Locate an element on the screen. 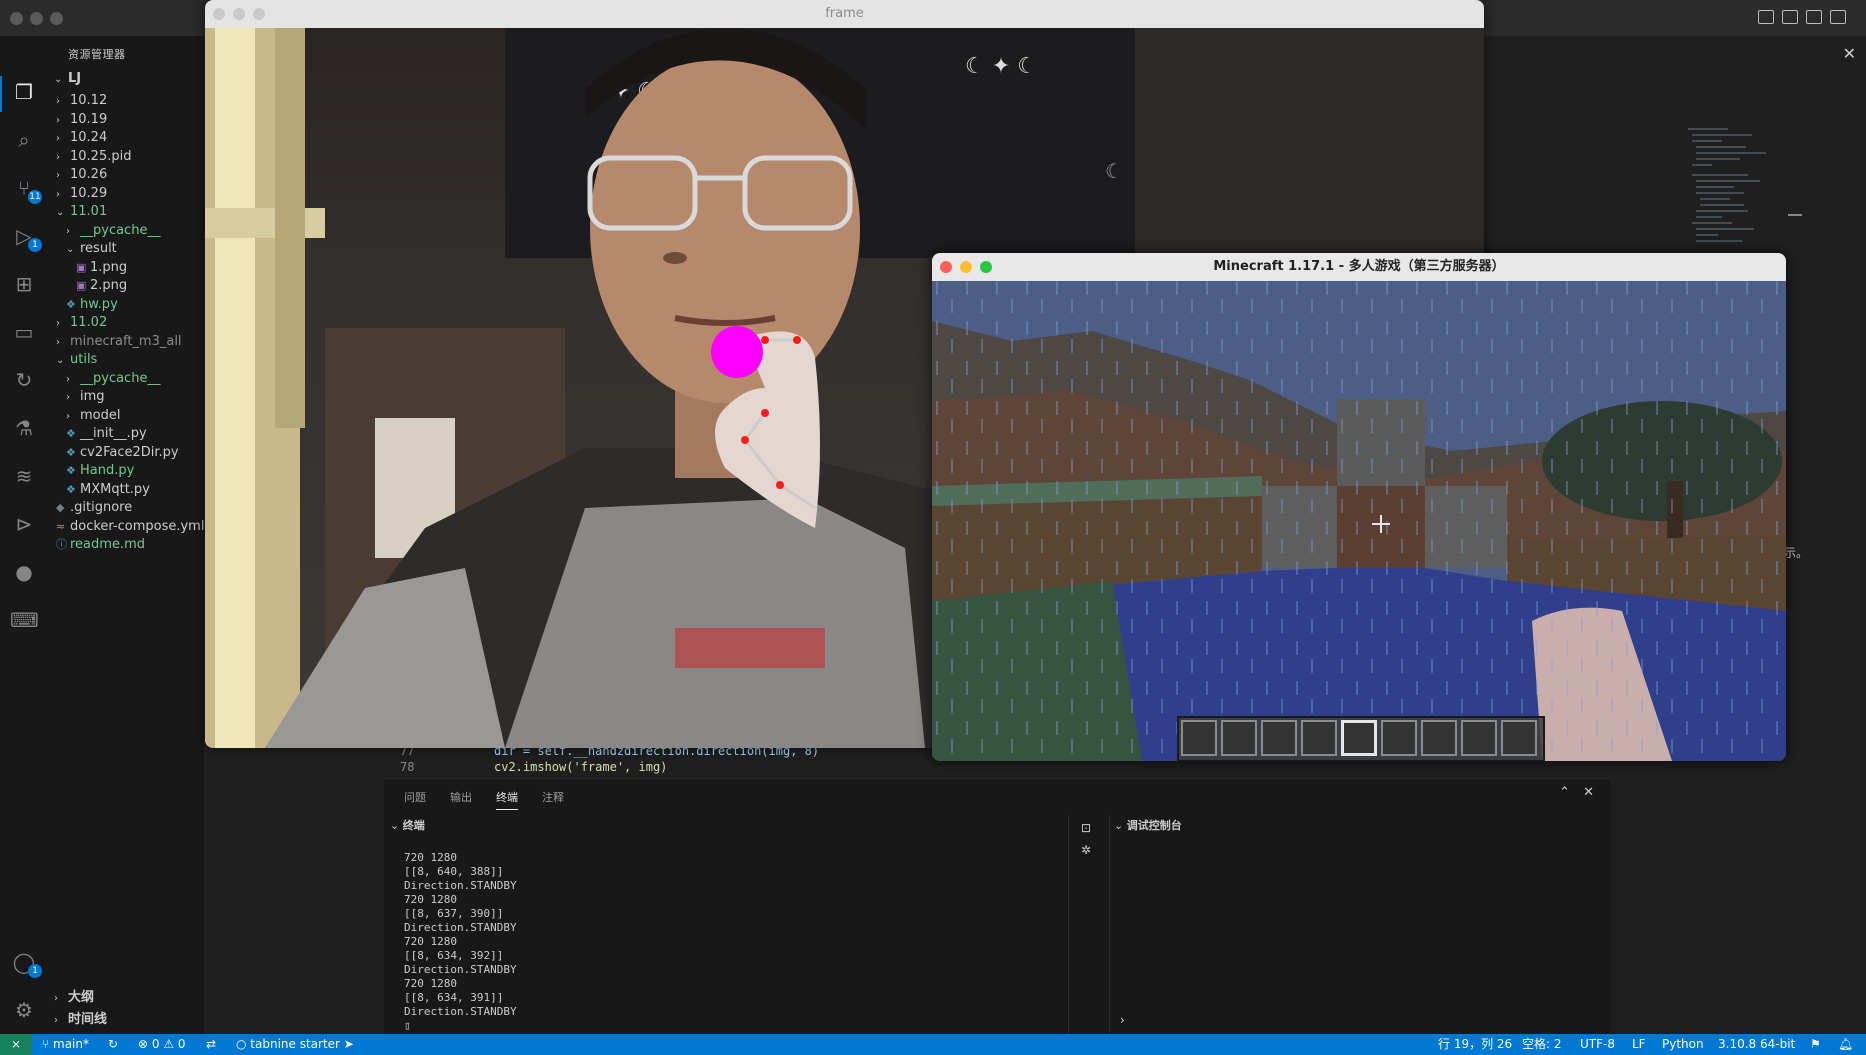 The image size is (1866, 1055). active-indicator is located at coordinates (1, 94).